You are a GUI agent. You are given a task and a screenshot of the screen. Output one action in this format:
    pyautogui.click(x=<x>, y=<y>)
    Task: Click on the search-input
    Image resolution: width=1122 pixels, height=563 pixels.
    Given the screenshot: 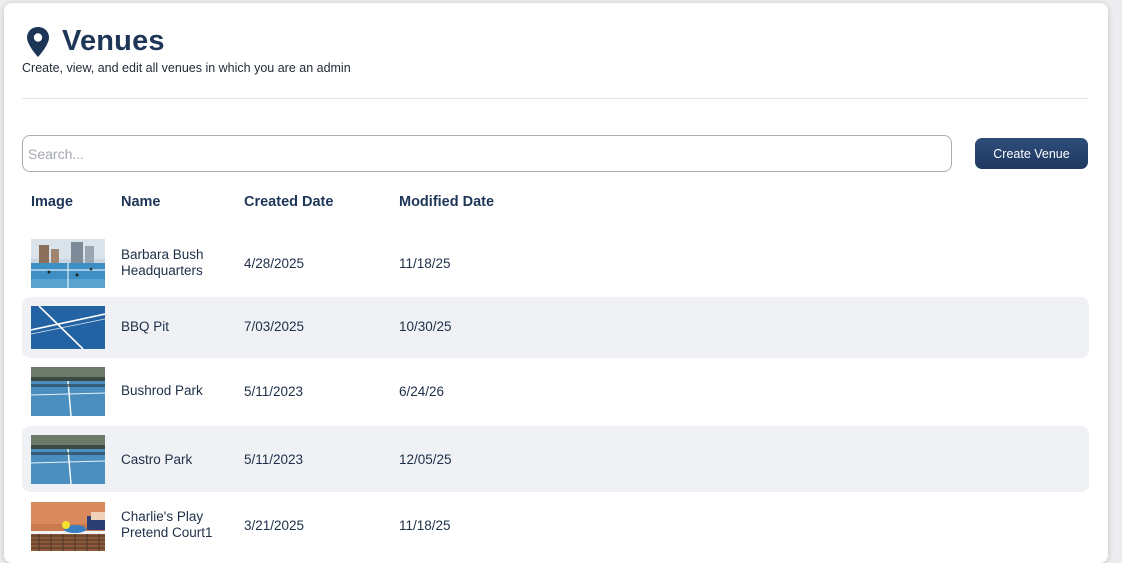 What is the action you would take?
    pyautogui.click(x=487, y=153)
    